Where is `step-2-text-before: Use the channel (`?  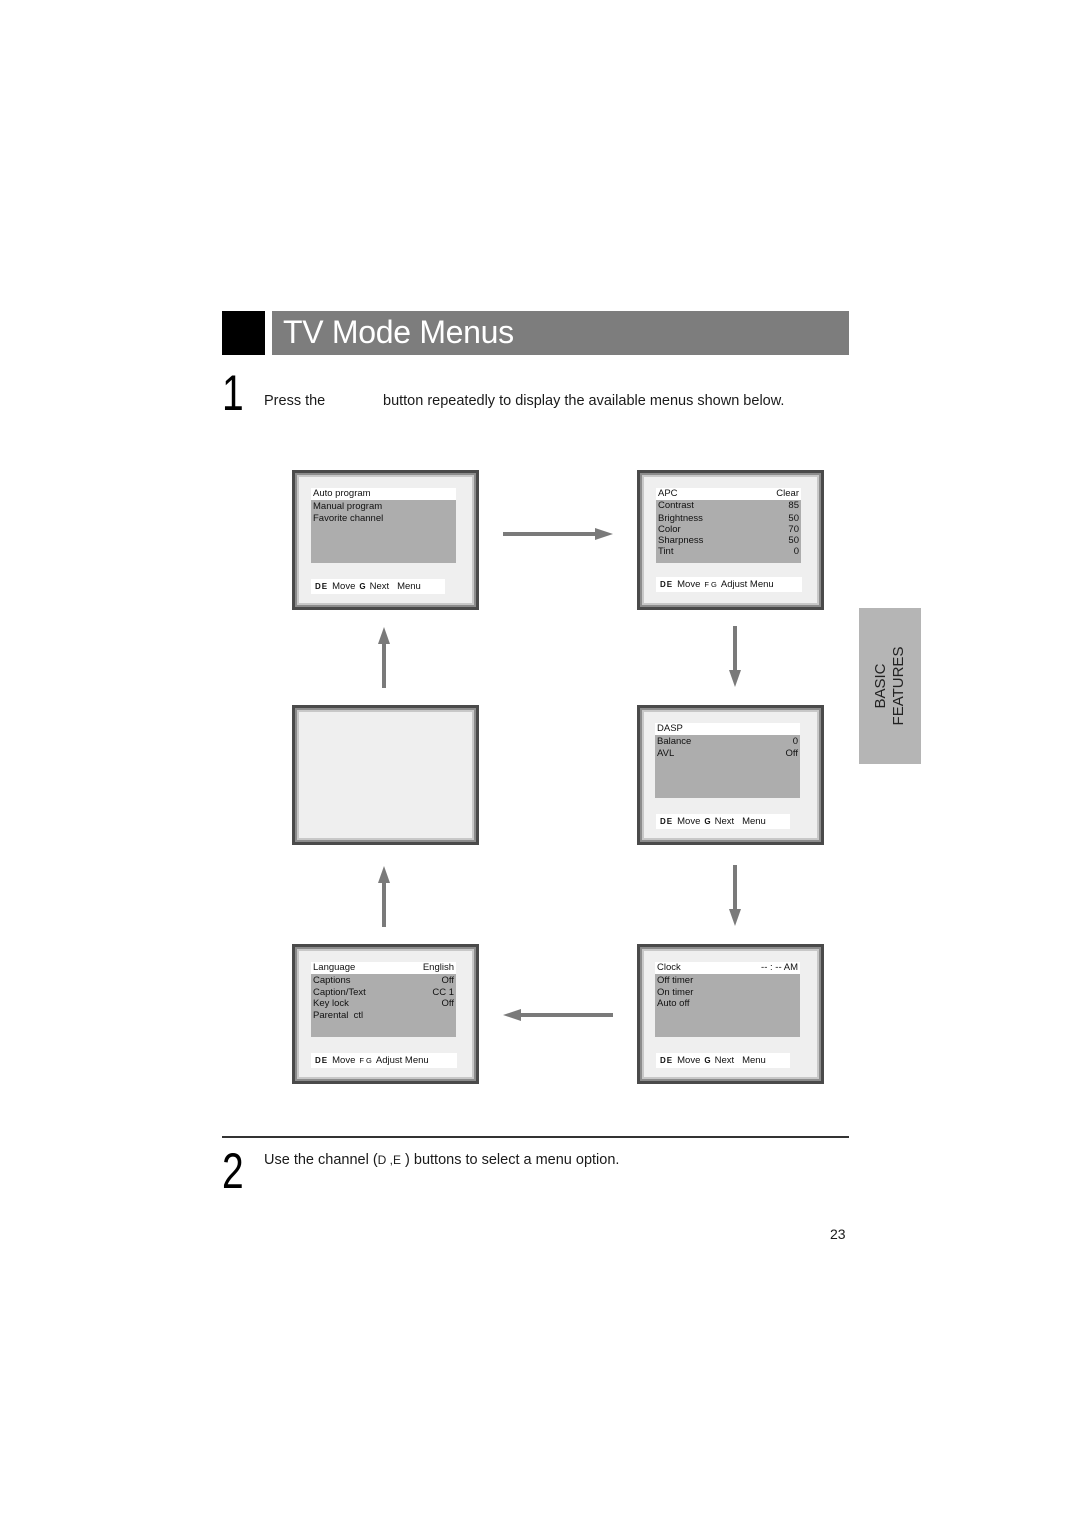 step-2-text-before: Use the channel ( is located at coordinates (321, 1160).